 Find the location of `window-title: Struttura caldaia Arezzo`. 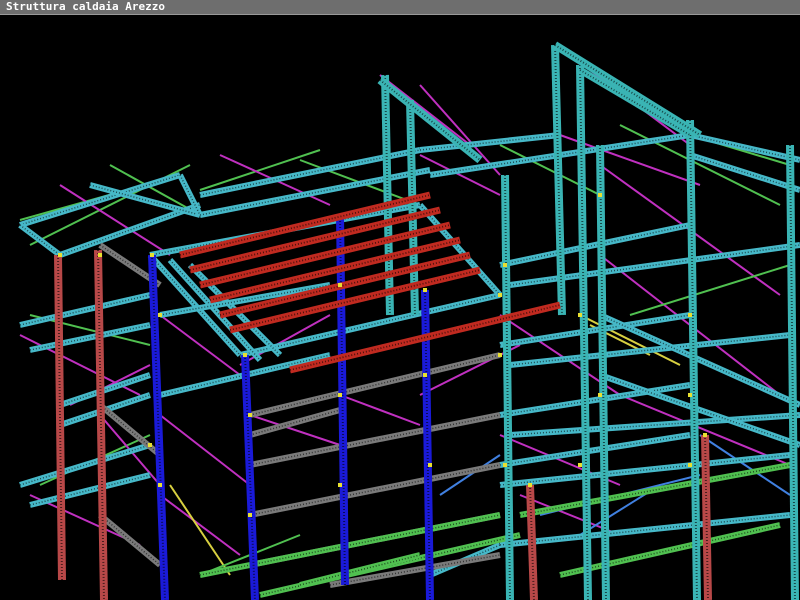

window-title: Struttura caldaia Arezzo is located at coordinates (85, 6).